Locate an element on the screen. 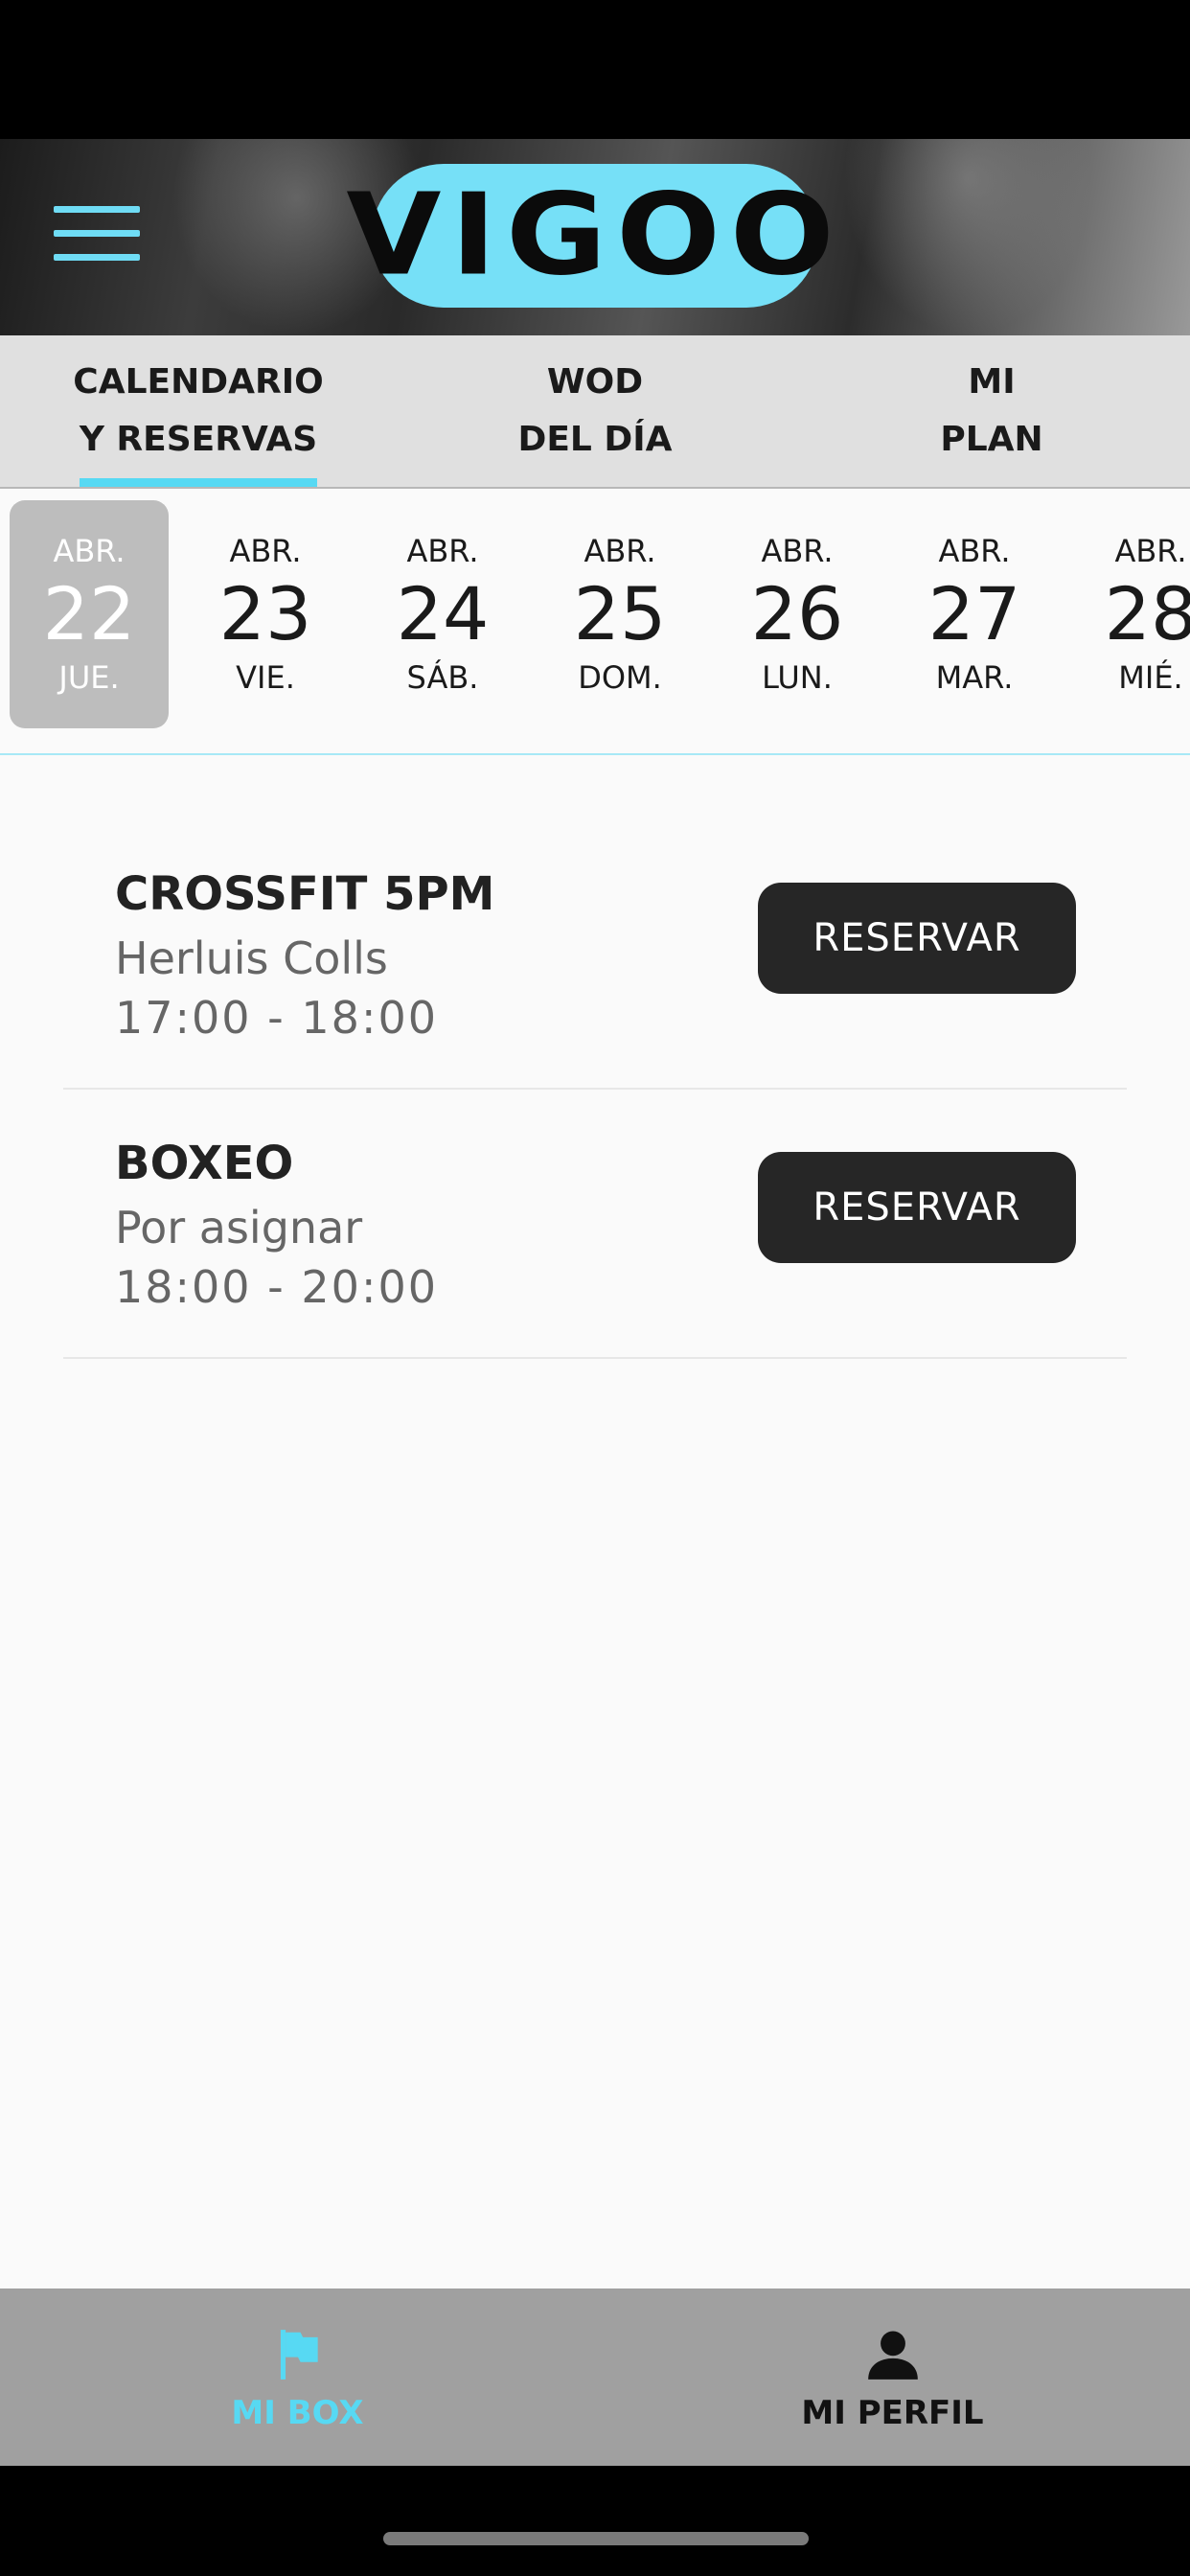 This screenshot has width=1190, height=2576. day-item-27: ABR. 27 MAR. is located at coordinates (975, 614).